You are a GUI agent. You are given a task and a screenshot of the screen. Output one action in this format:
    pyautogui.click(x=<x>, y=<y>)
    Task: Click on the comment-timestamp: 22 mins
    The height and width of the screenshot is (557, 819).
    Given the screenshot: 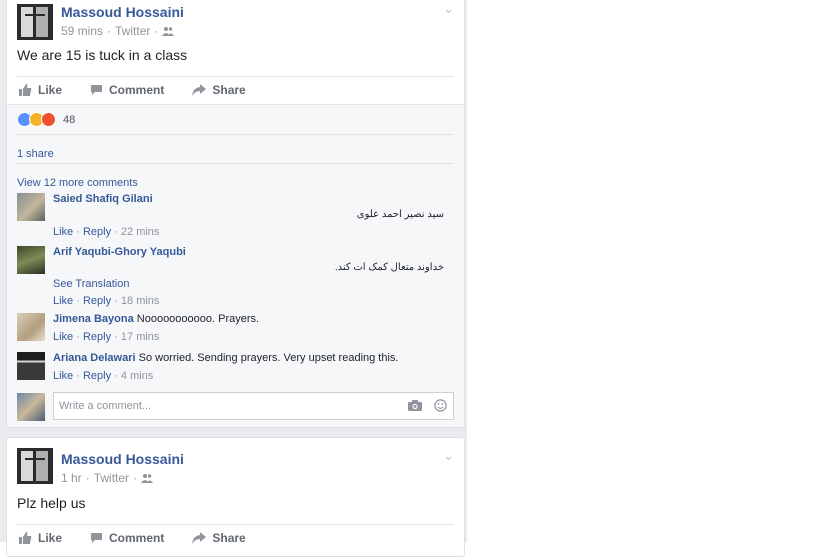 What is the action you would take?
    pyautogui.click(x=140, y=232)
    